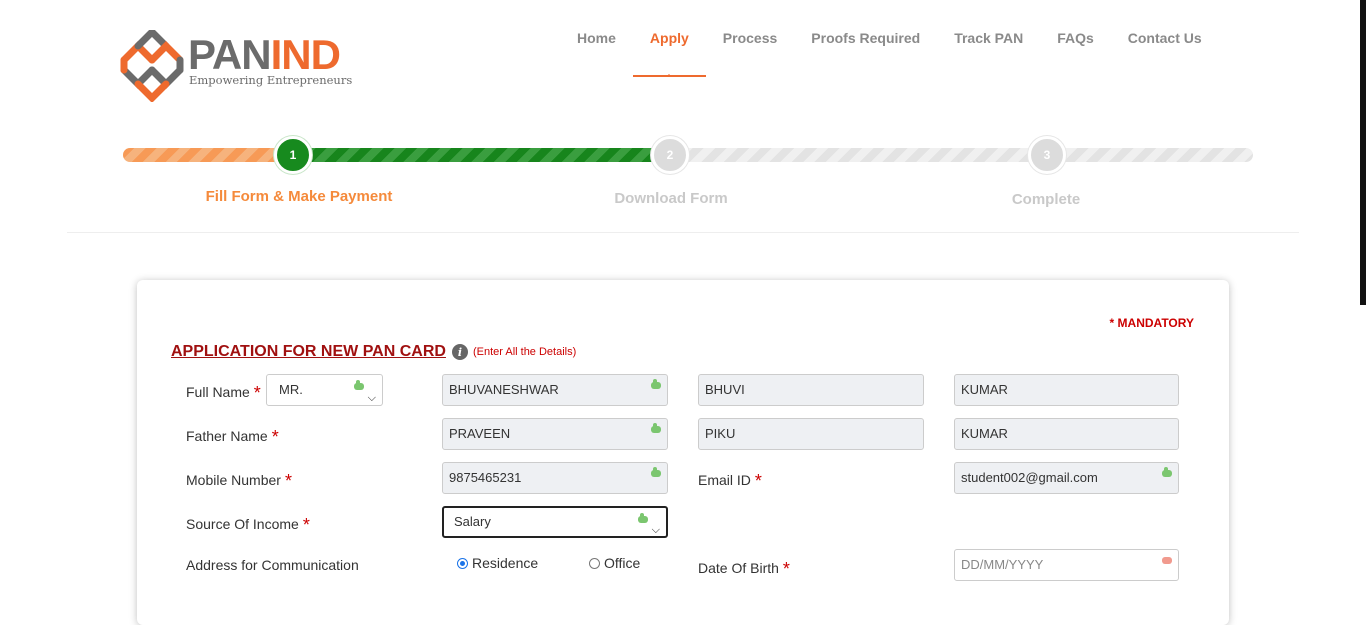 The image size is (1366, 625). Describe the element at coordinates (750, 38) in the screenshot. I see `nav-process: Process` at that location.